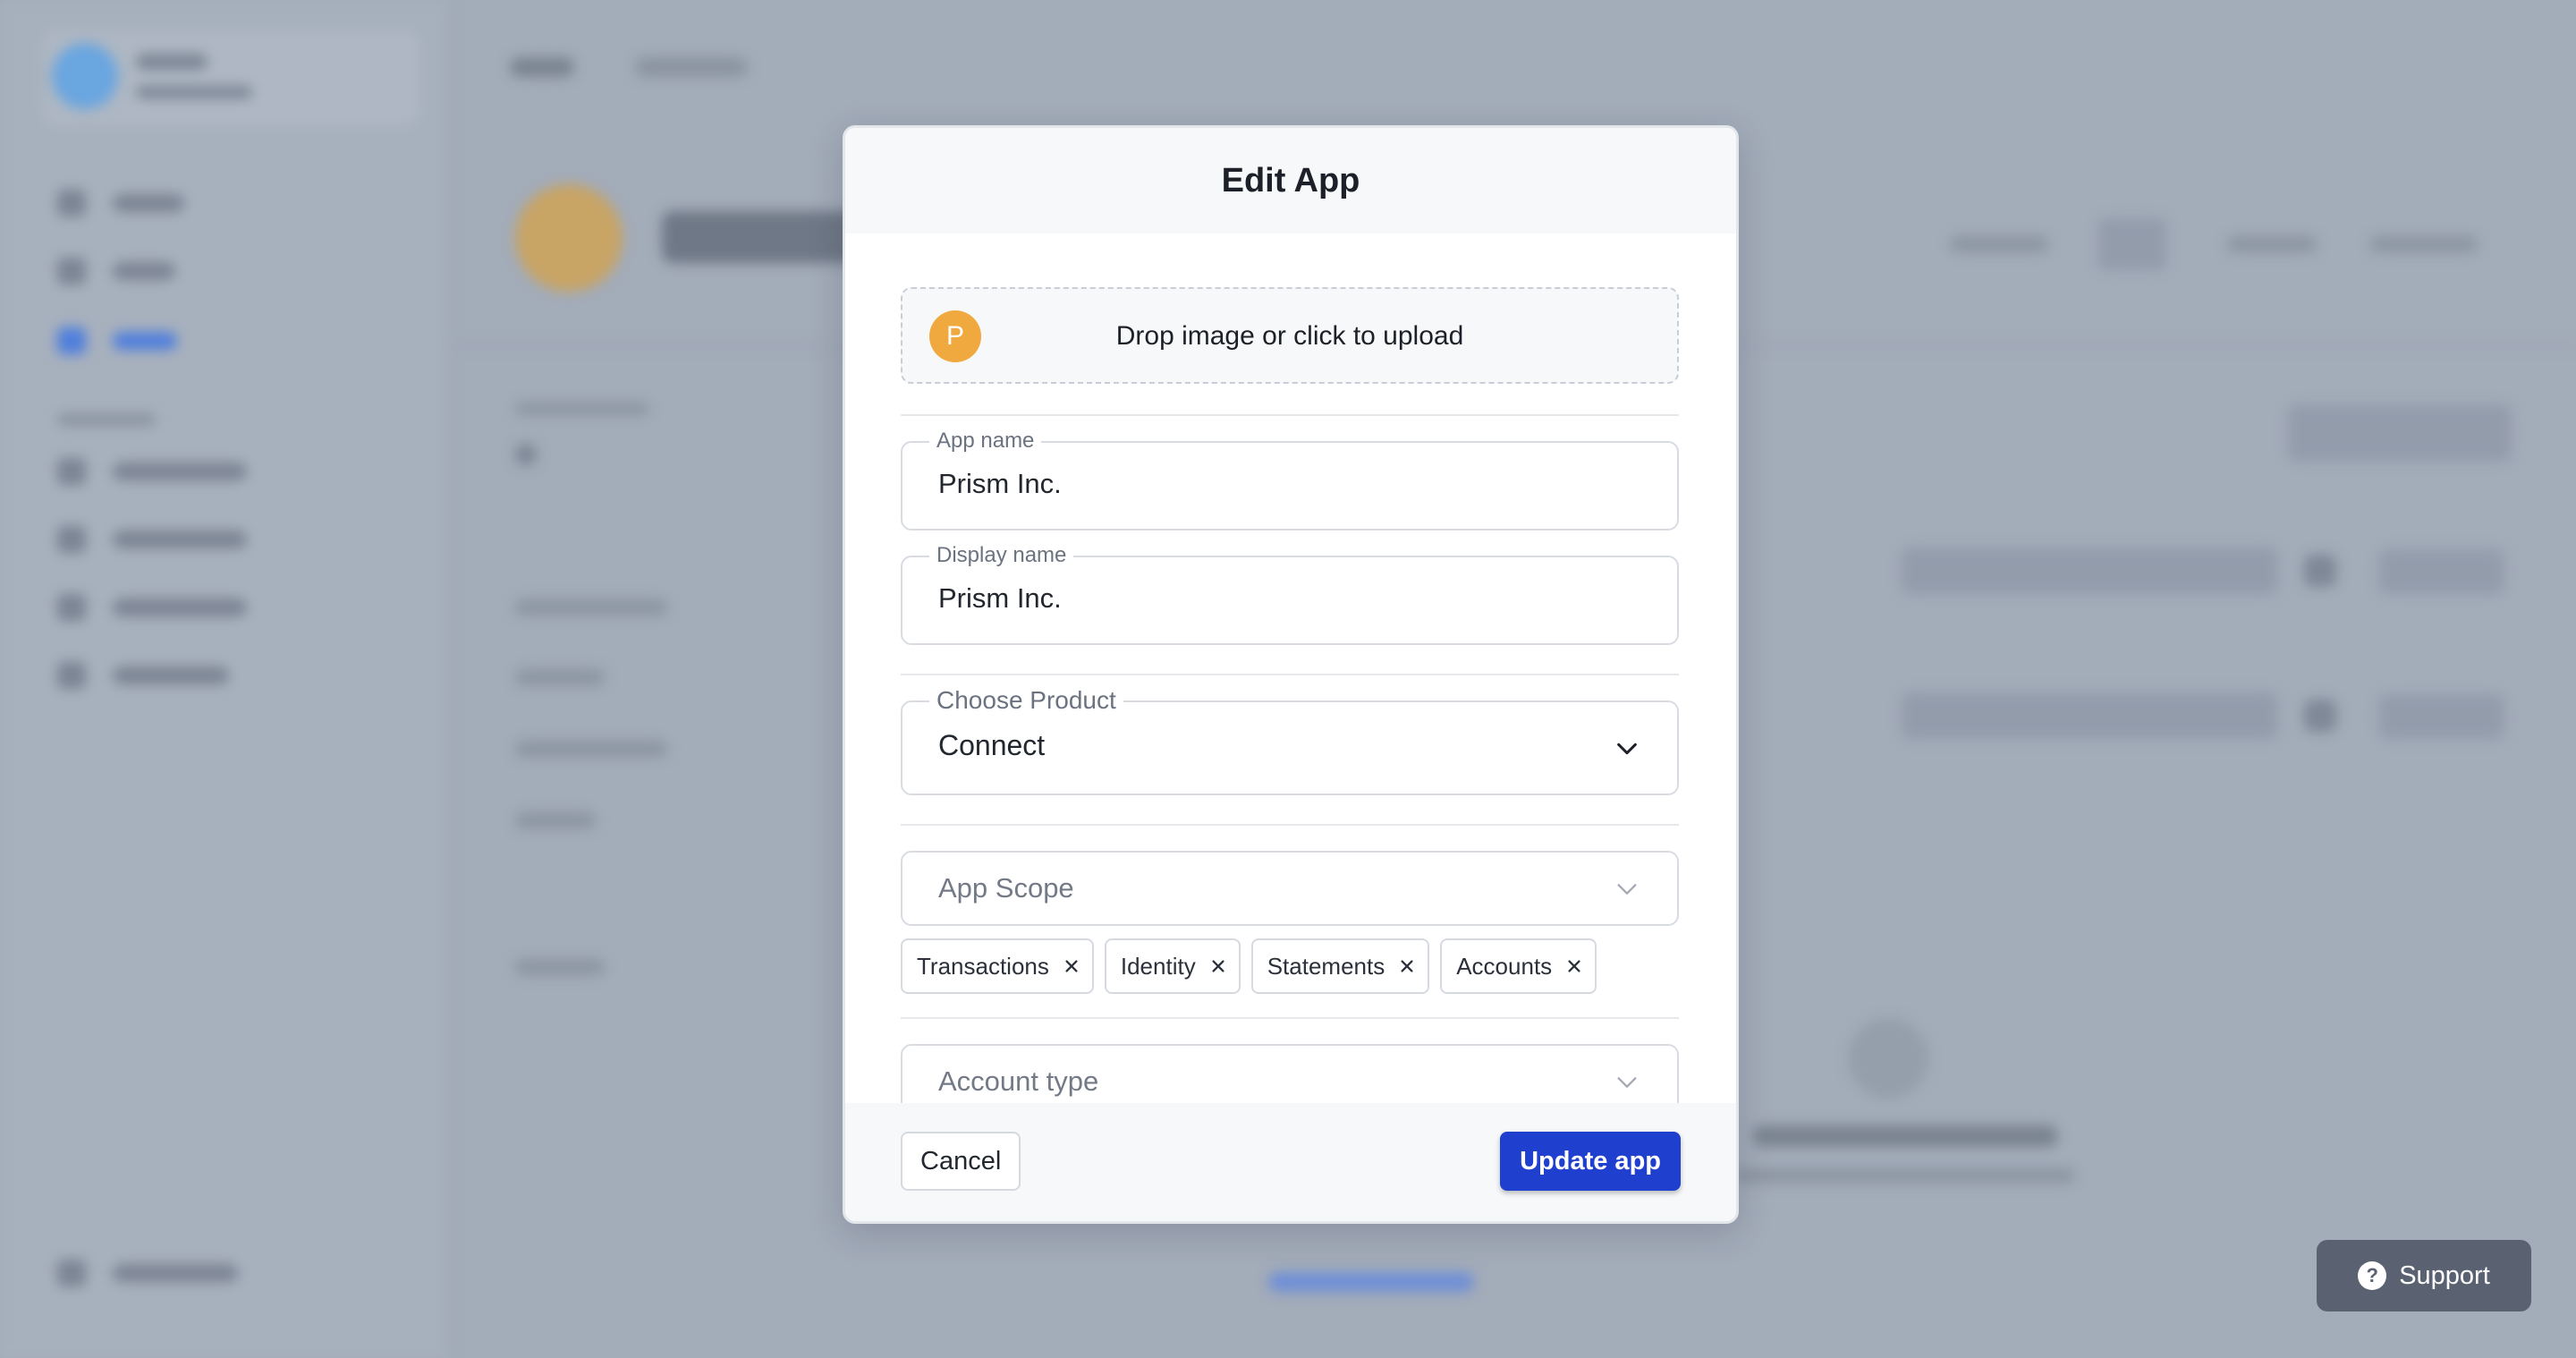  Describe the element at coordinates (71, 203) in the screenshot. I see `home-icon` at that location.